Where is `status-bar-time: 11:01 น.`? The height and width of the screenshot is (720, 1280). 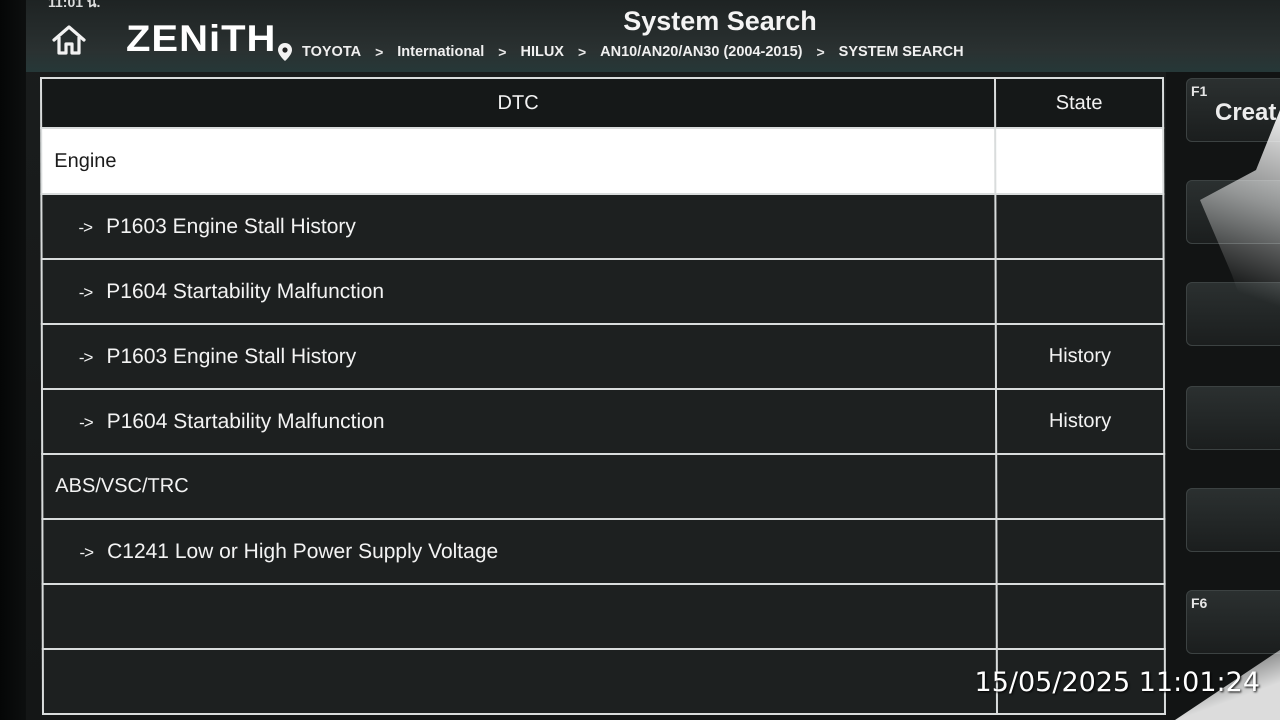
status-bar-time: 11:01 น. is located at coordinates (74, 5).